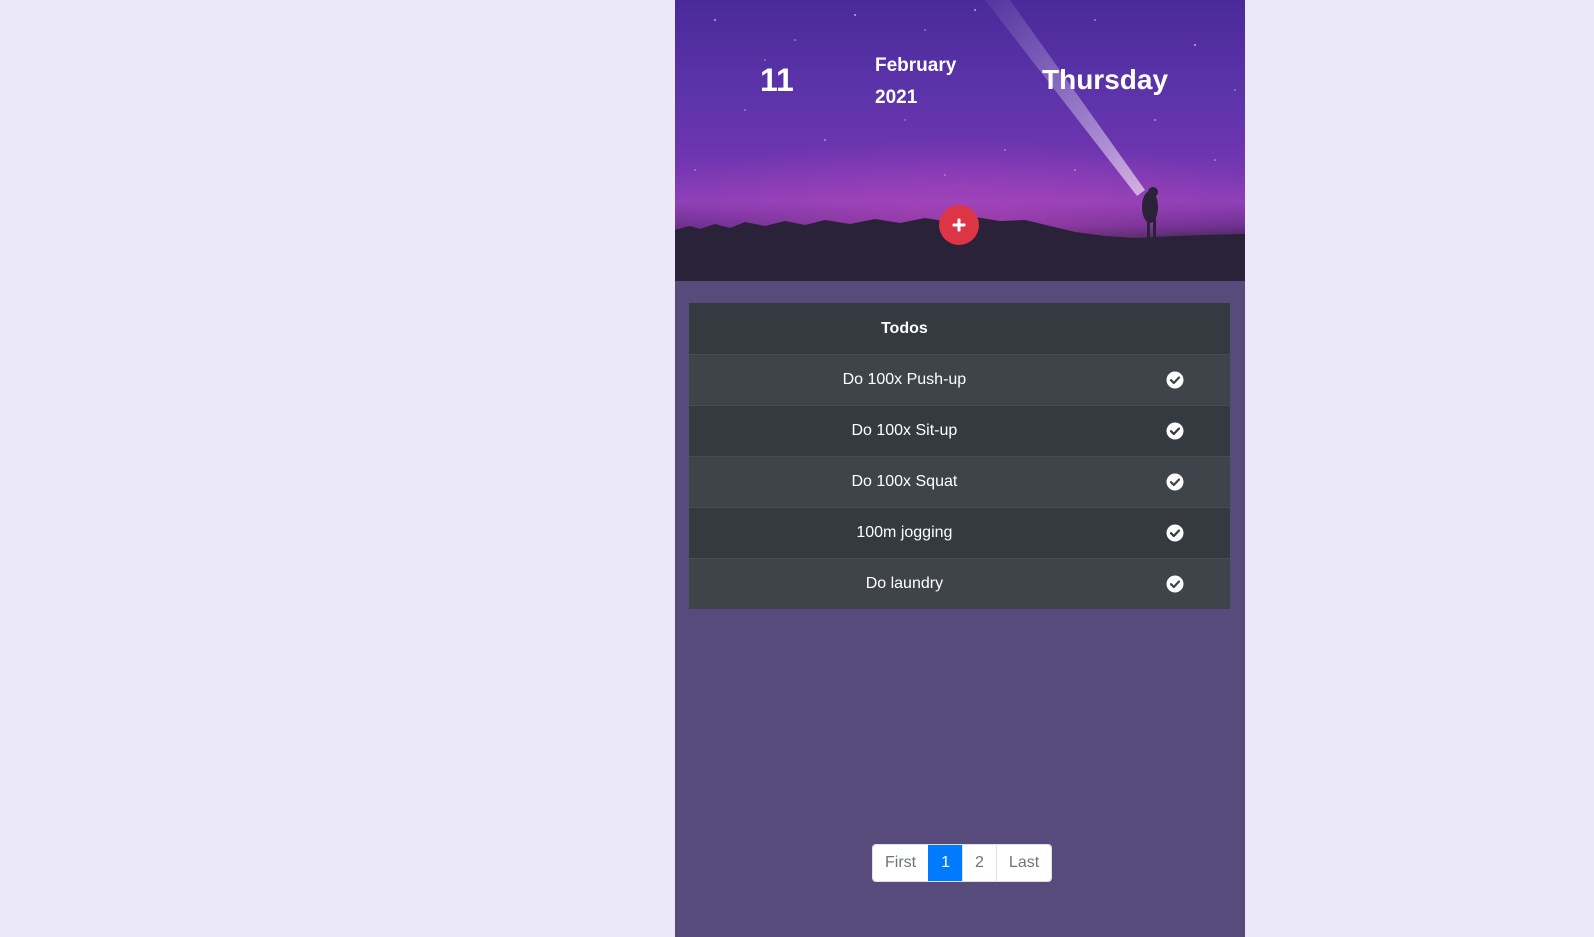  Describe the element at coordinates (979, 863) in the screenshot. I see `pagination-page-2: 2` at that location.